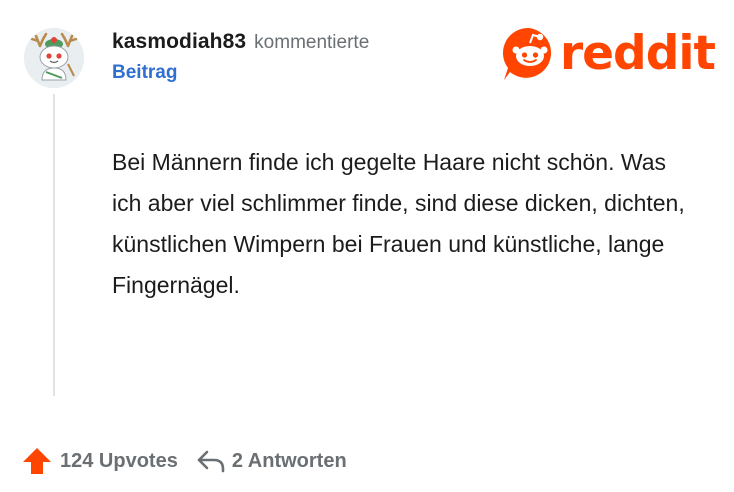 The width and height of the screenshot is (734, 492). Describe the element at coordinates (527, 53) in the screenshot. I see `reddit-snoo-icon` at that location.